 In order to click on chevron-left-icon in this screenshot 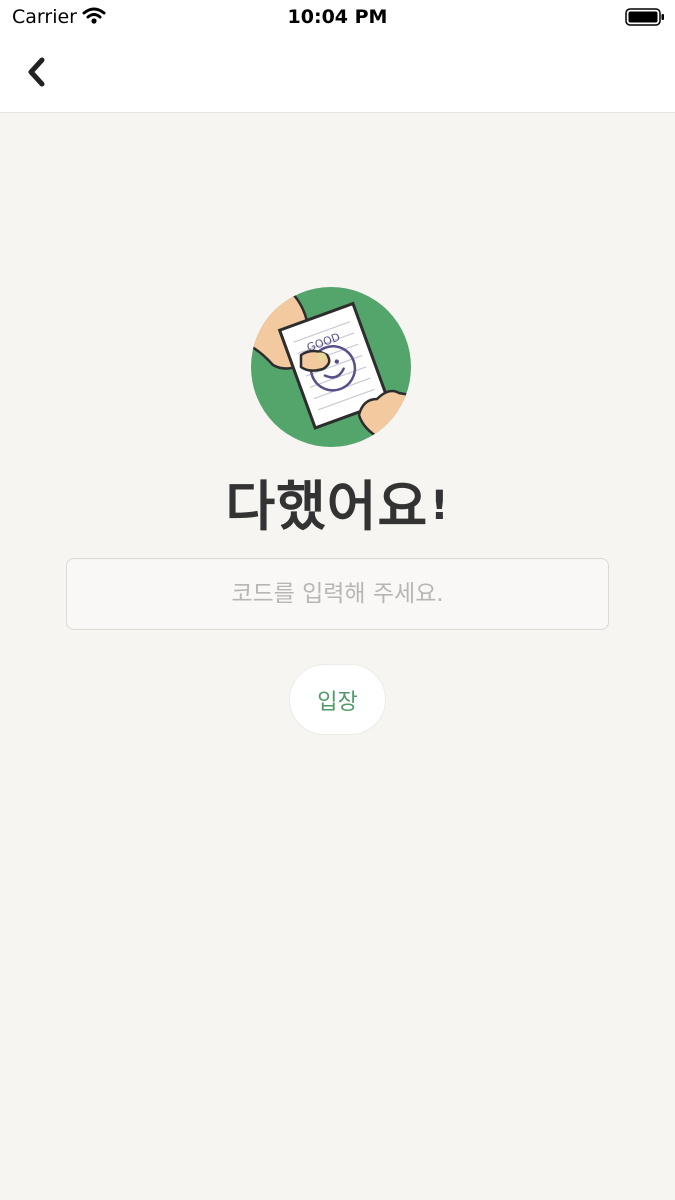, I will do `click(36, 72)`.